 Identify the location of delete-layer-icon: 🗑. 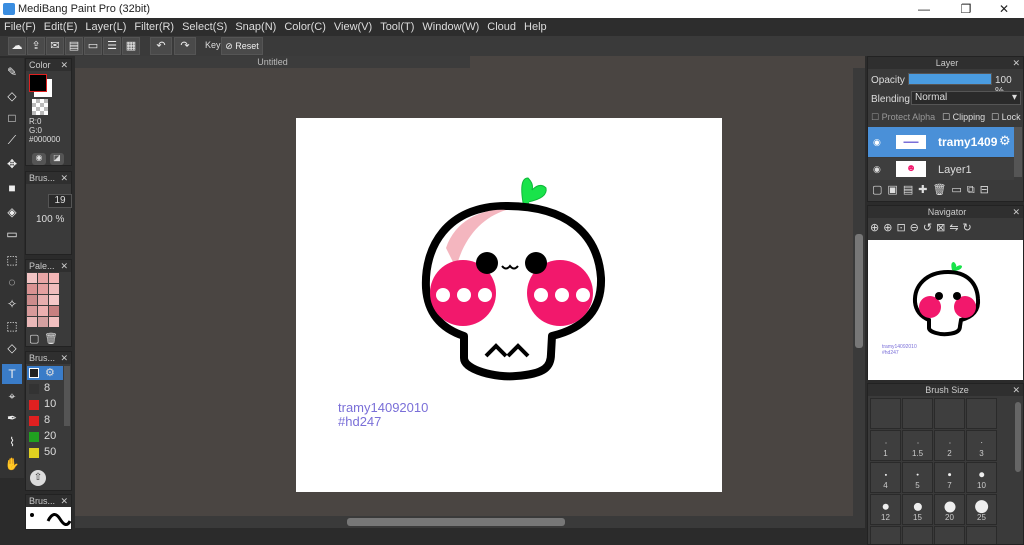
(941, 190).